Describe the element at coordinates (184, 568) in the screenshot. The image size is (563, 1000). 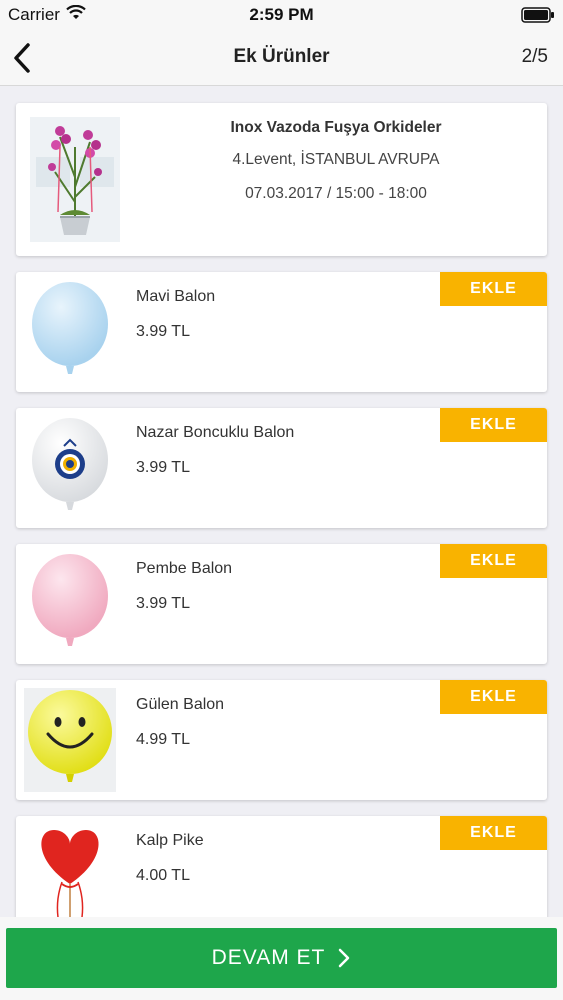
I see `product-name: Pembe Balon` at that location.